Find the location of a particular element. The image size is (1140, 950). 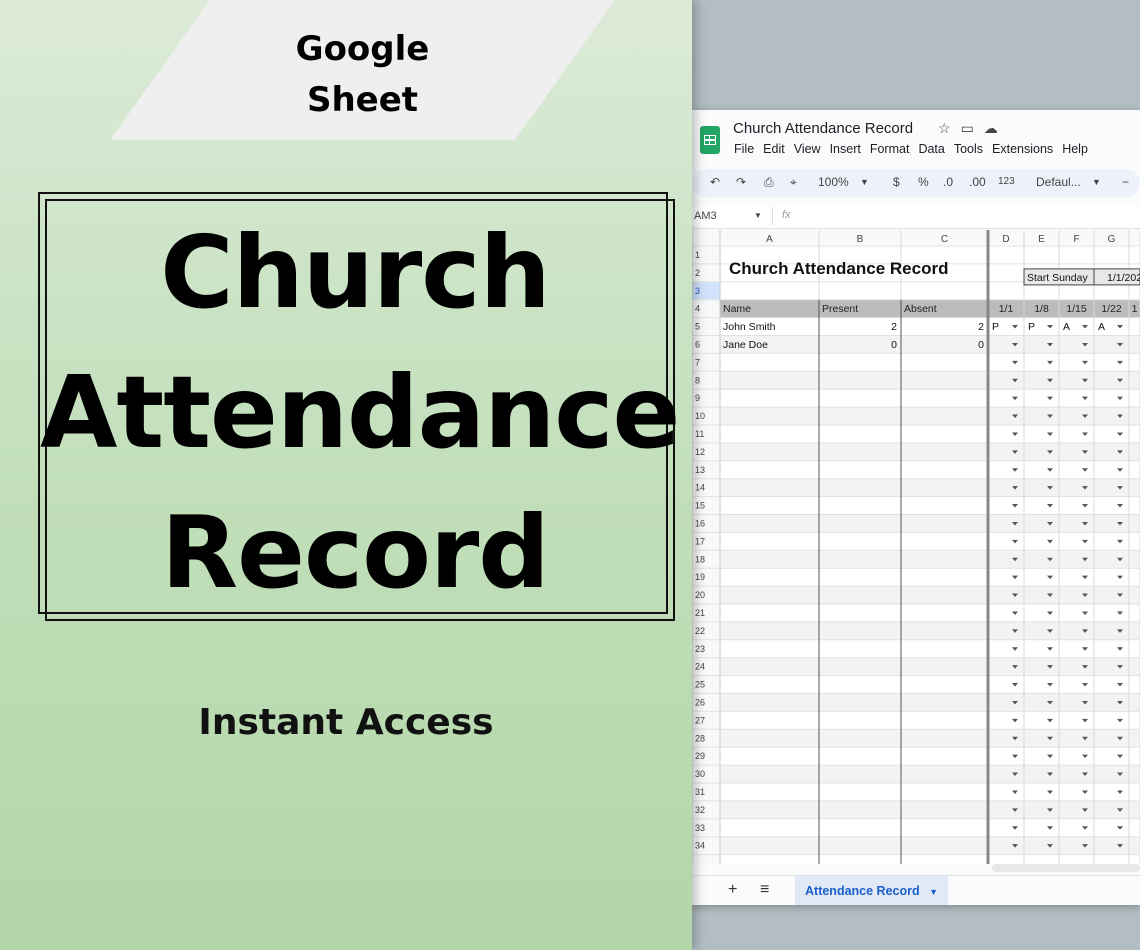

column-letter: A is located at coordinates (769, 239).